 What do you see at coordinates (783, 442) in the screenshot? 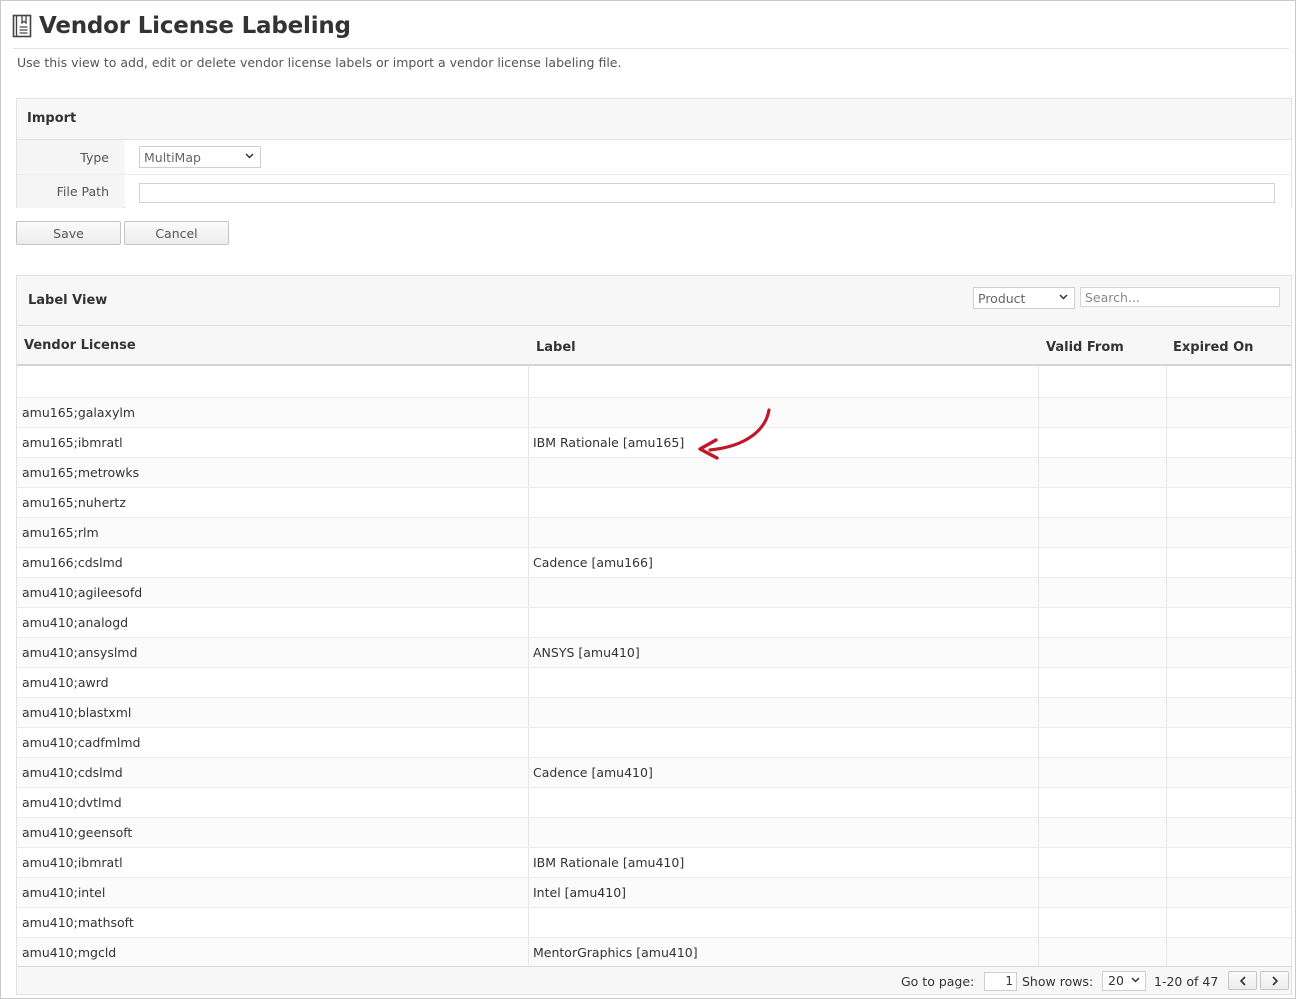
I see `cell-label: IBM Rationale [amu165]` at bounding box center [783, 442].